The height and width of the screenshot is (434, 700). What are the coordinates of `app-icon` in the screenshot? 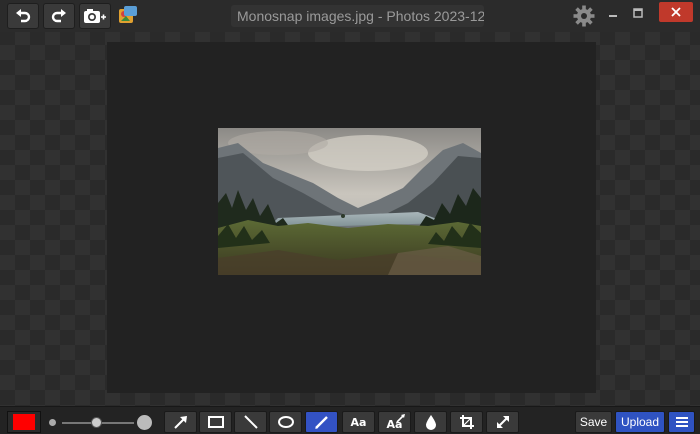 It's located at (128, 15).